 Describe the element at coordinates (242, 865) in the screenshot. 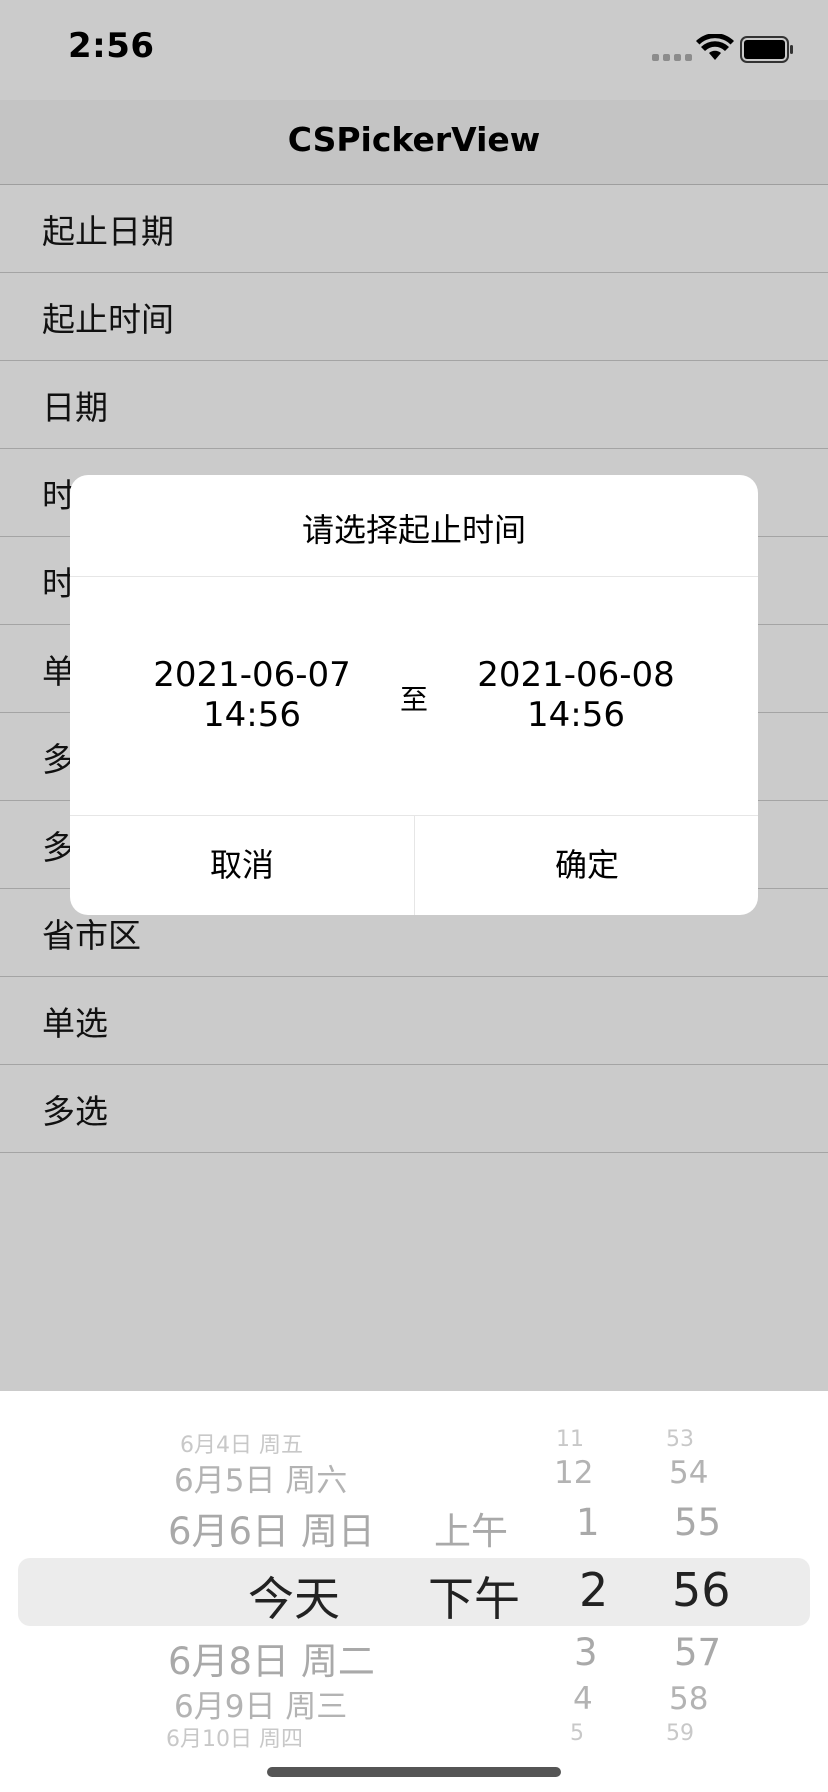

I see `cancel-button: 取消` at that location.